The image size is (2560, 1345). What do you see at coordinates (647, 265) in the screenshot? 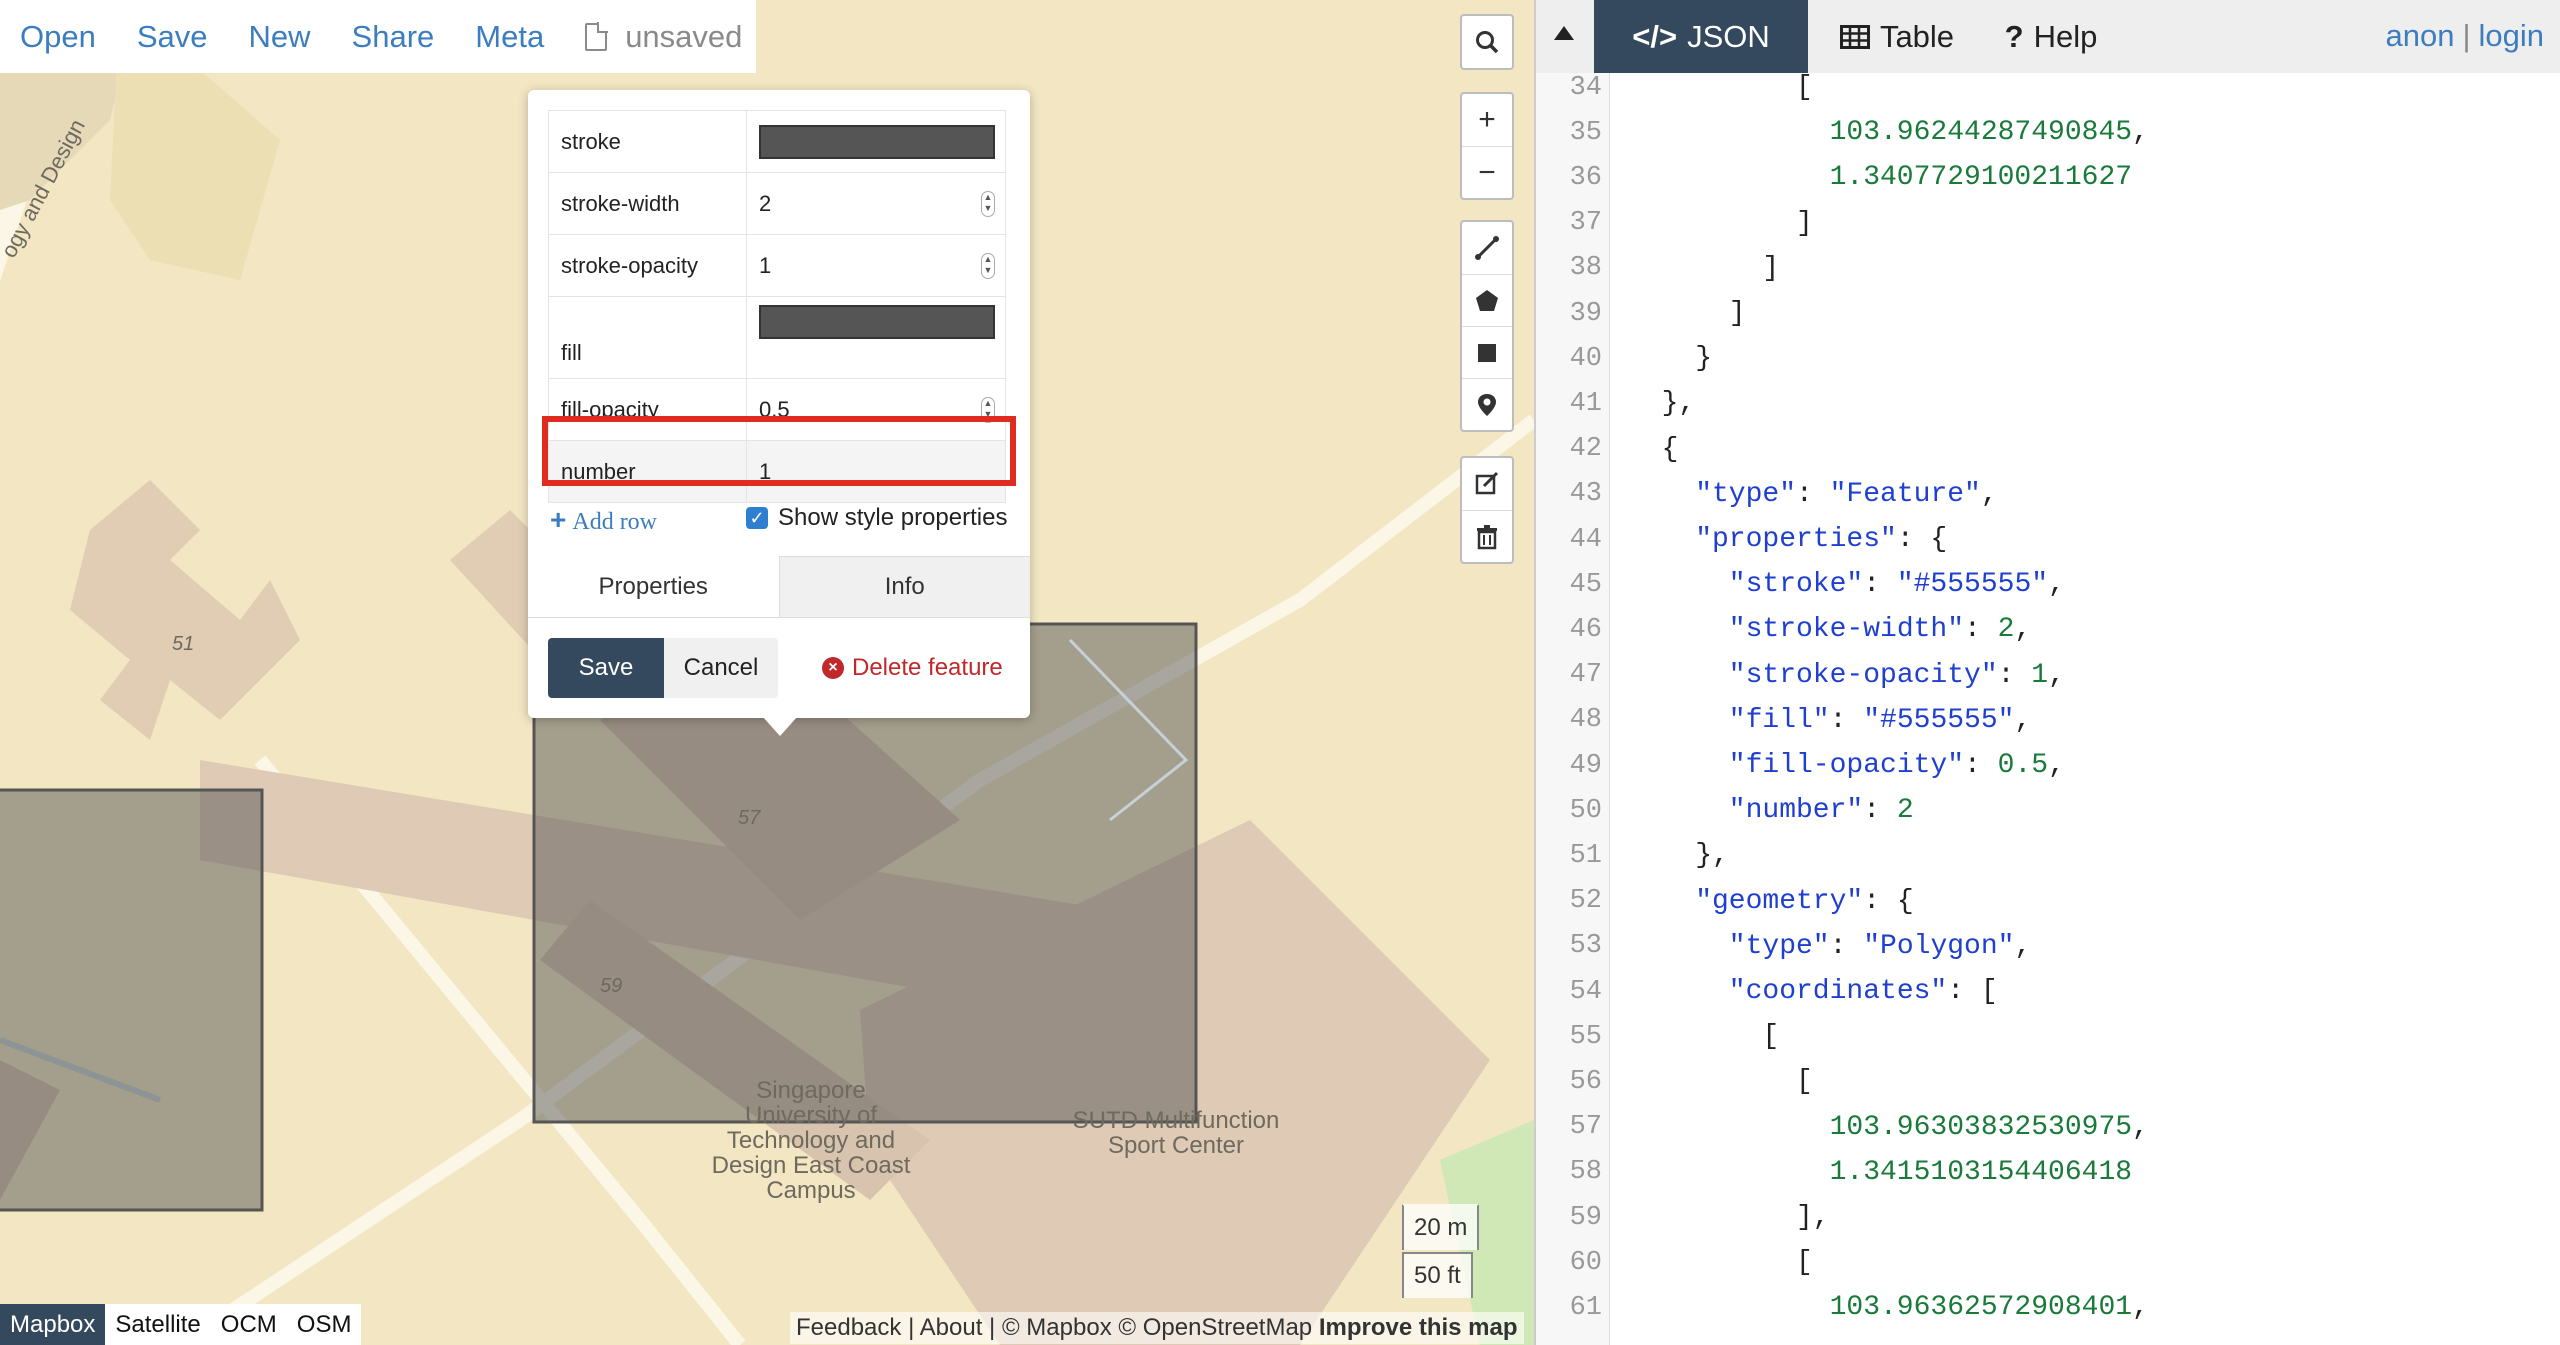
I see `property-key: stroke-opacity` at bounding box center [647, 265].